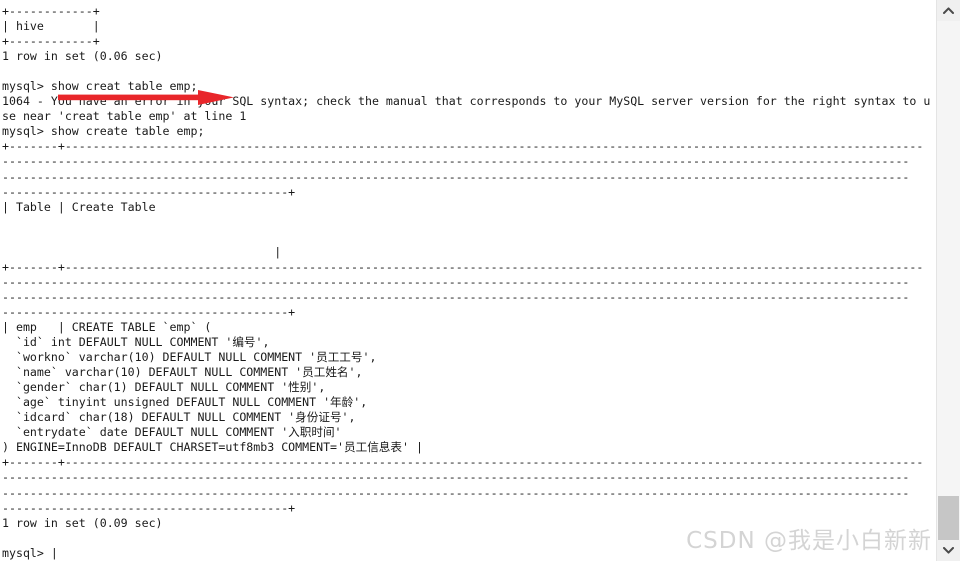 This screenshot has height=561, width=960. I want to click on chevron-up-icon, so click(948, 10).